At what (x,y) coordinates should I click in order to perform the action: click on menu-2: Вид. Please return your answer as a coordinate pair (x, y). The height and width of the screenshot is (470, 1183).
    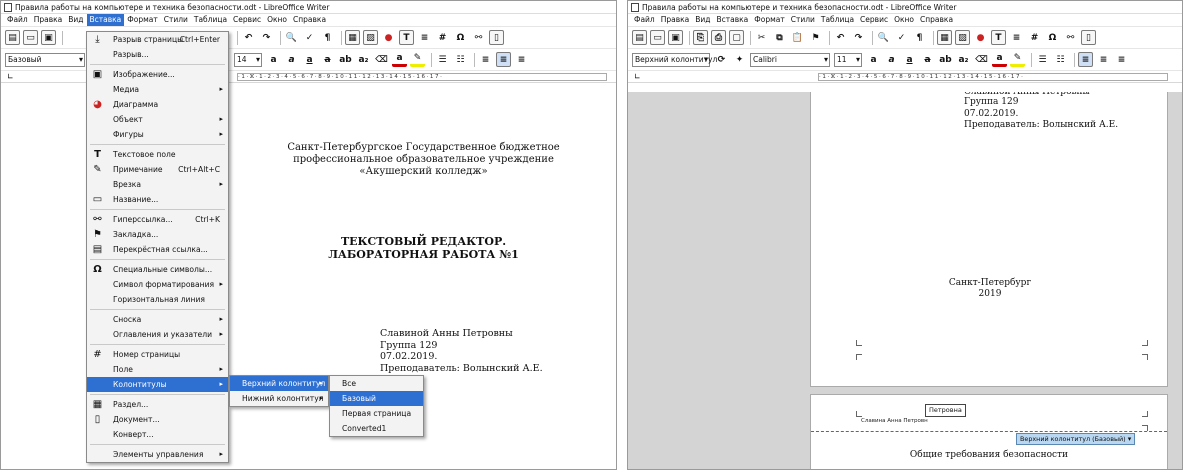
    Looking at the image, I should click on (75, 20).